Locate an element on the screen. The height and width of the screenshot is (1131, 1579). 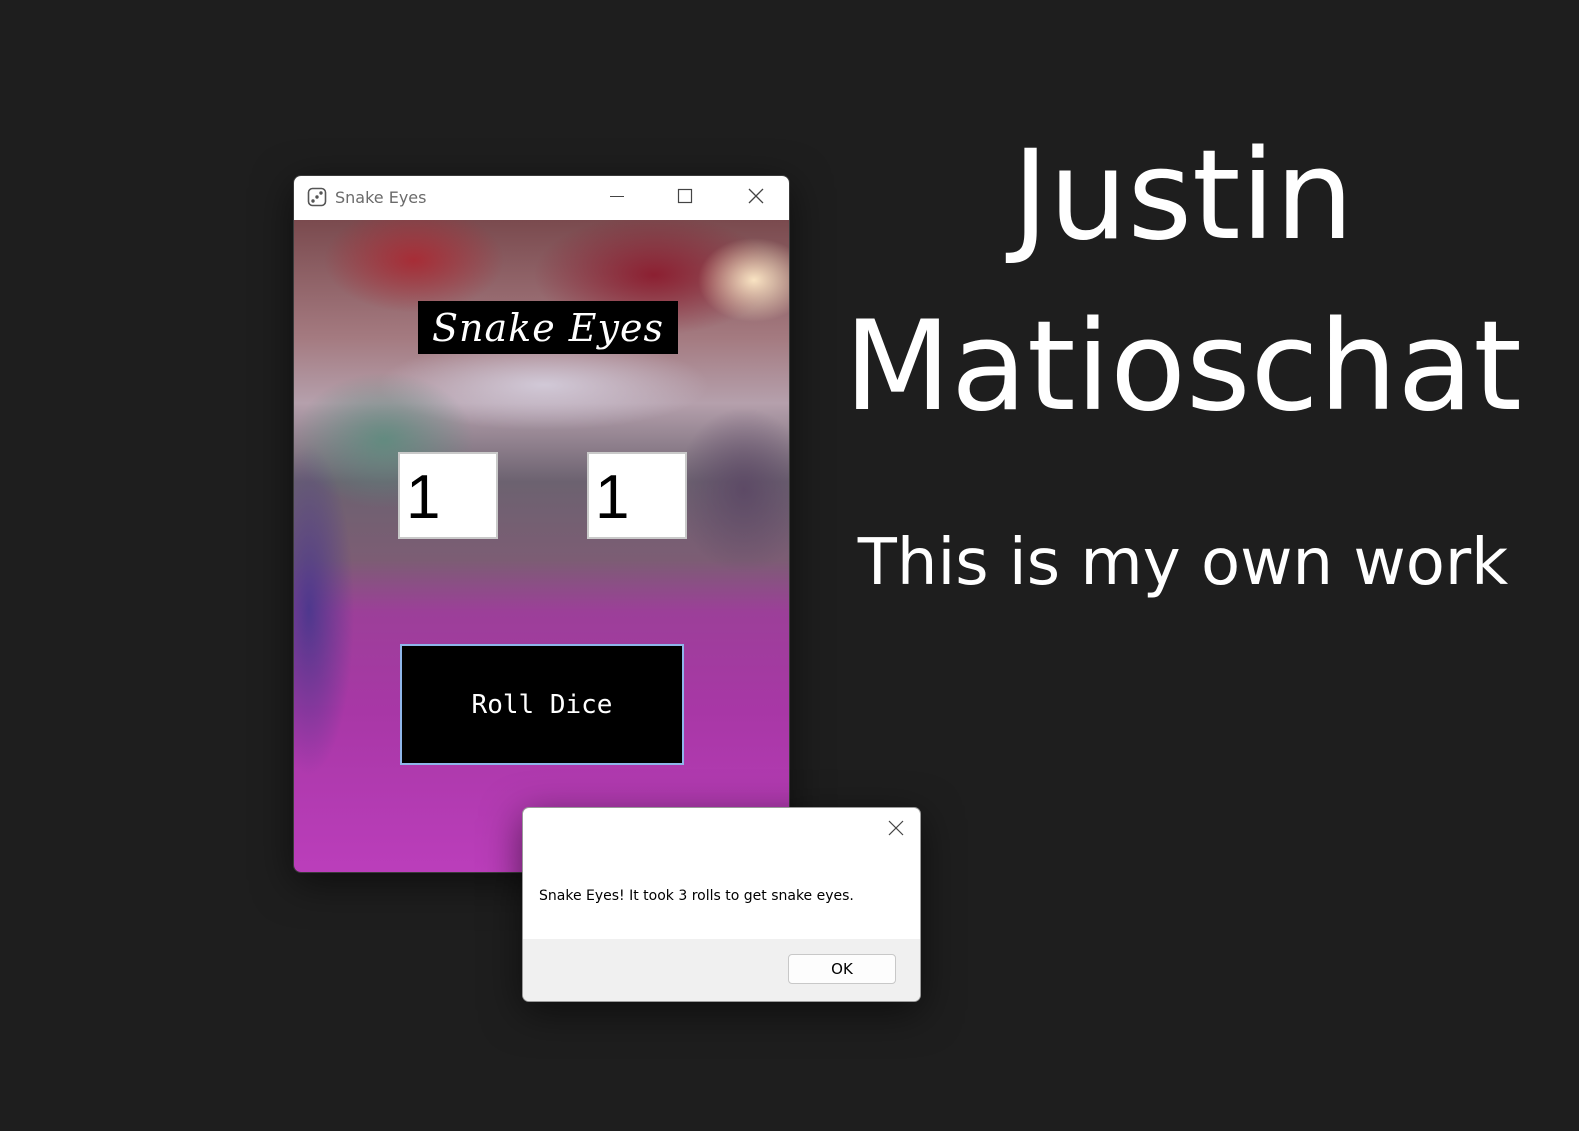
dice-icon is located at coordinates (317, 197).